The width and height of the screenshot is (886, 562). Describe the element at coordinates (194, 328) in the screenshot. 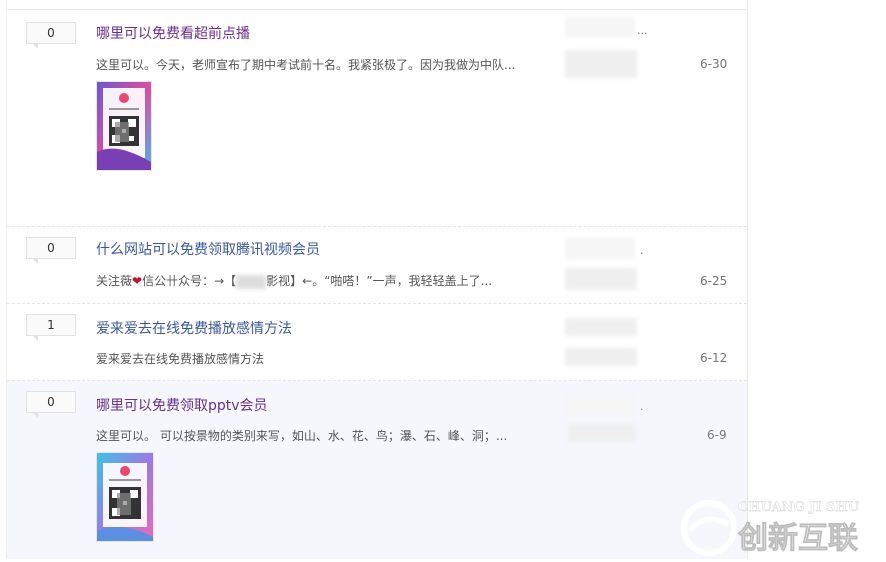

I see `topic-title-link: 爱来爱去在线免费播放感情方法` at that location.